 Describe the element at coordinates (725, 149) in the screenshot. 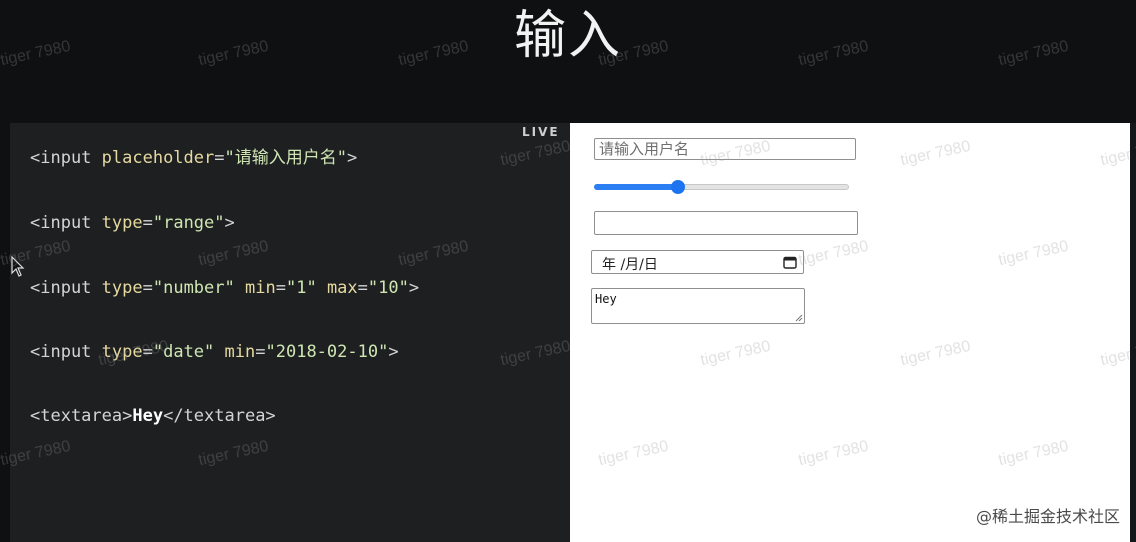

I see `username-text-input` at that location.